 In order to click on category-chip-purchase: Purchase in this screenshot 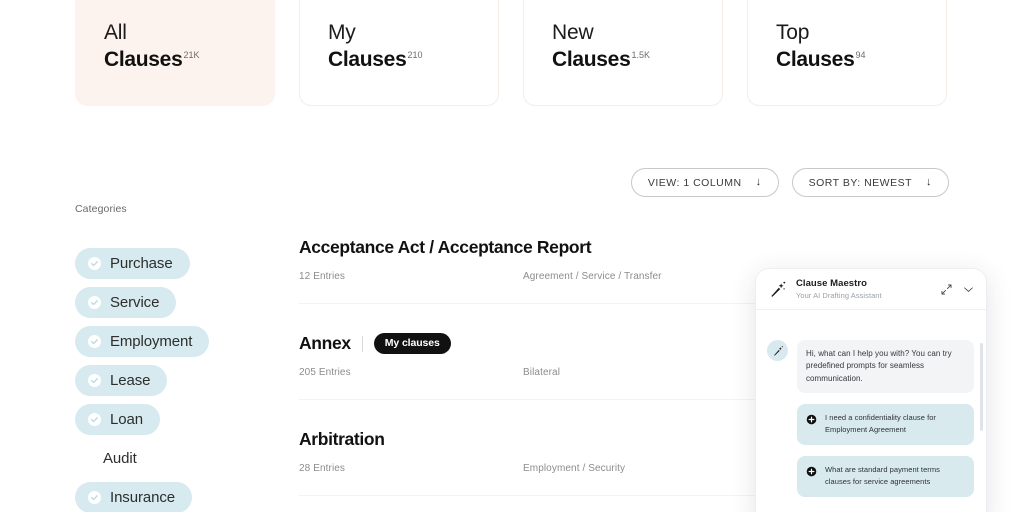, I will do `click(132, 263)`.